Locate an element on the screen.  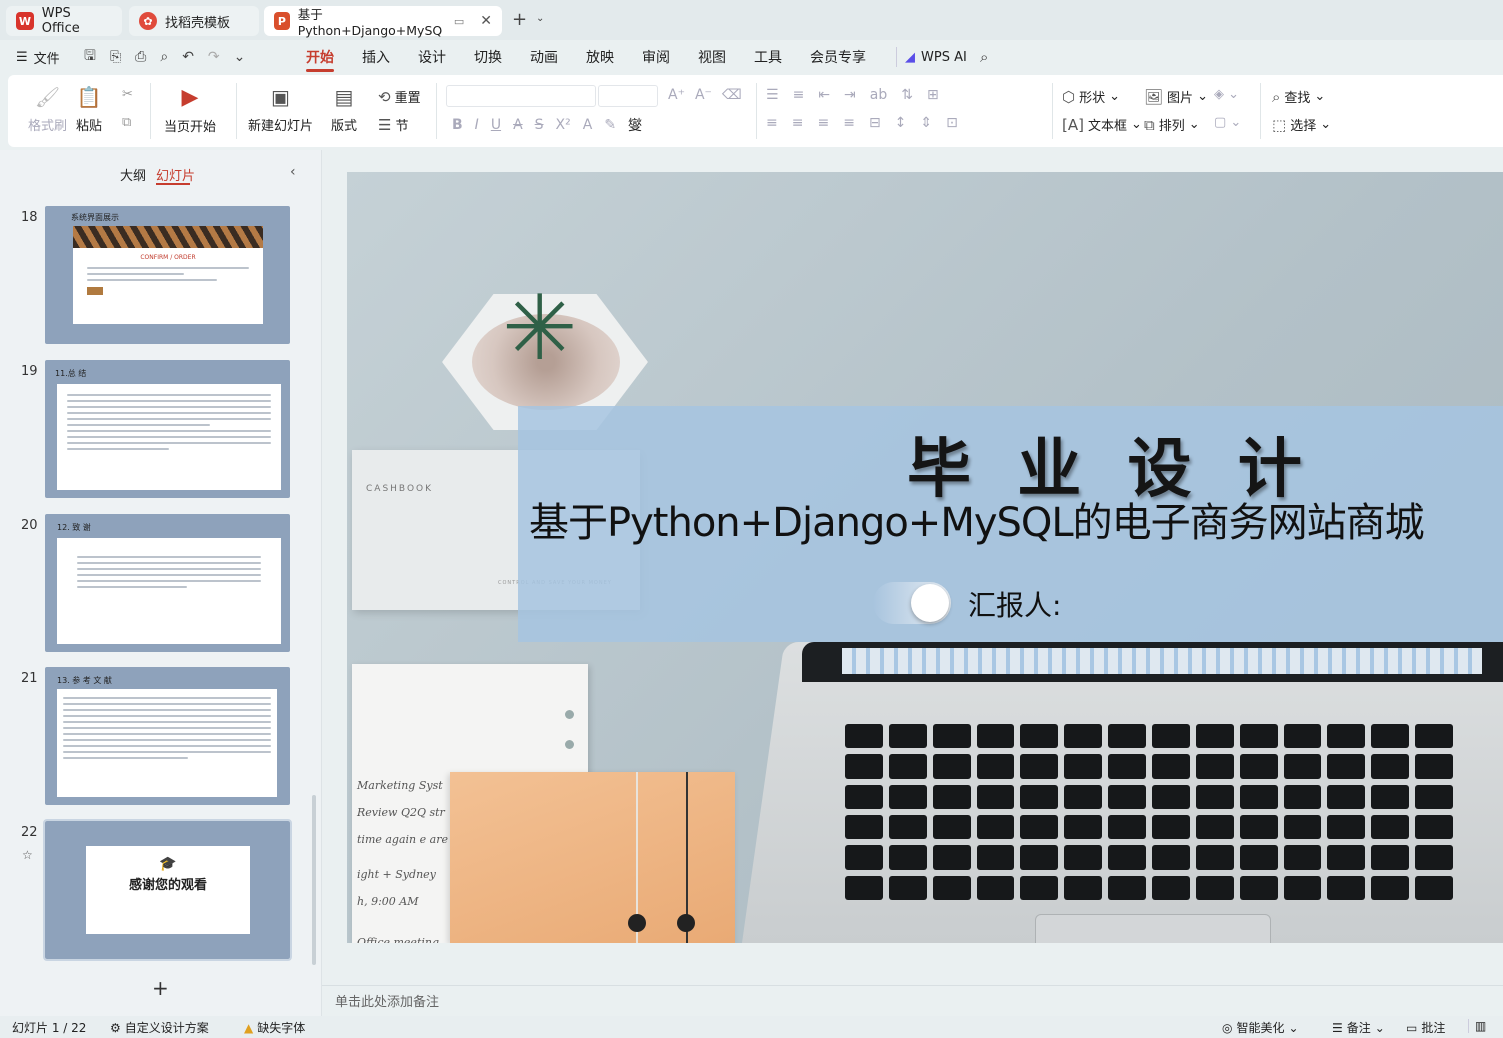
tab-slideshow: 放映 is located at coordinates (600, 57).